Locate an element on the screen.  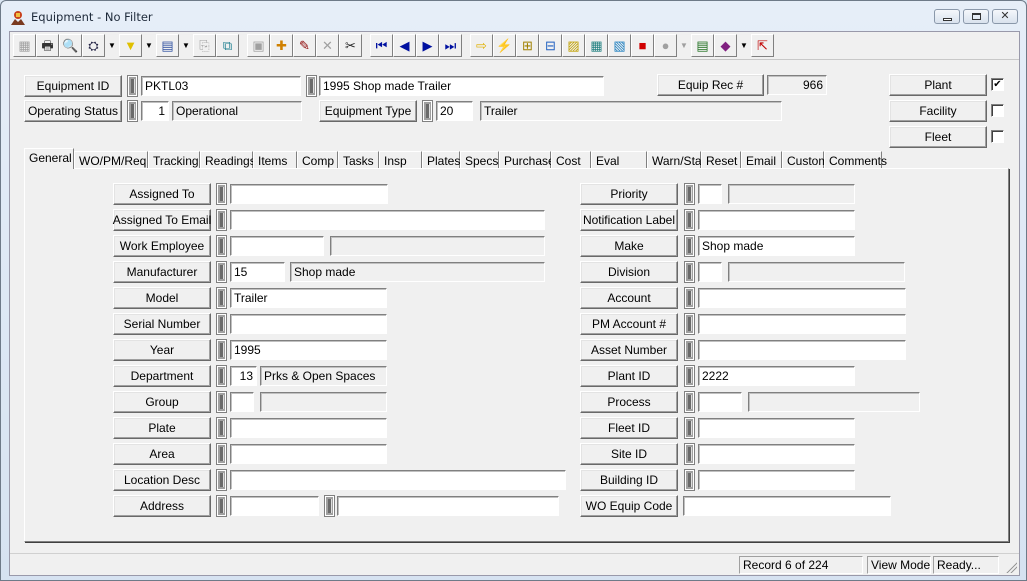
report-dropdown: ▼ is located at coordinates (186, 45).